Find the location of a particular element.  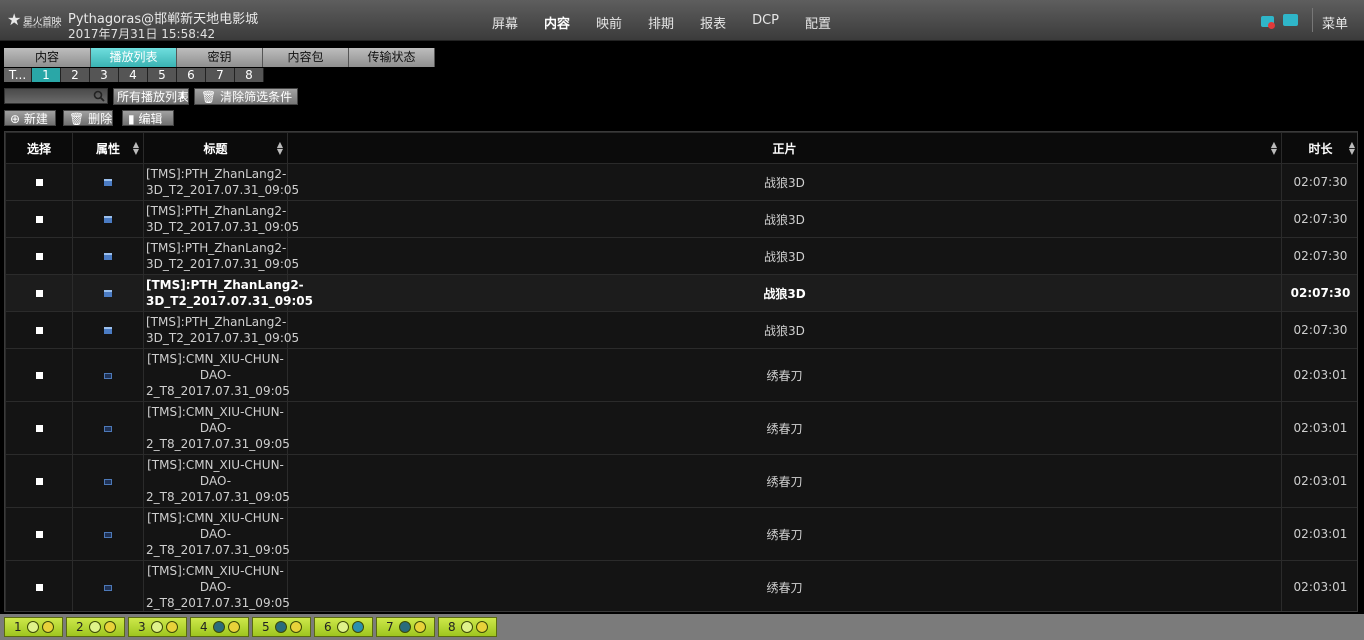

screen-button-5: 5 is located at coordinates (281, 627).